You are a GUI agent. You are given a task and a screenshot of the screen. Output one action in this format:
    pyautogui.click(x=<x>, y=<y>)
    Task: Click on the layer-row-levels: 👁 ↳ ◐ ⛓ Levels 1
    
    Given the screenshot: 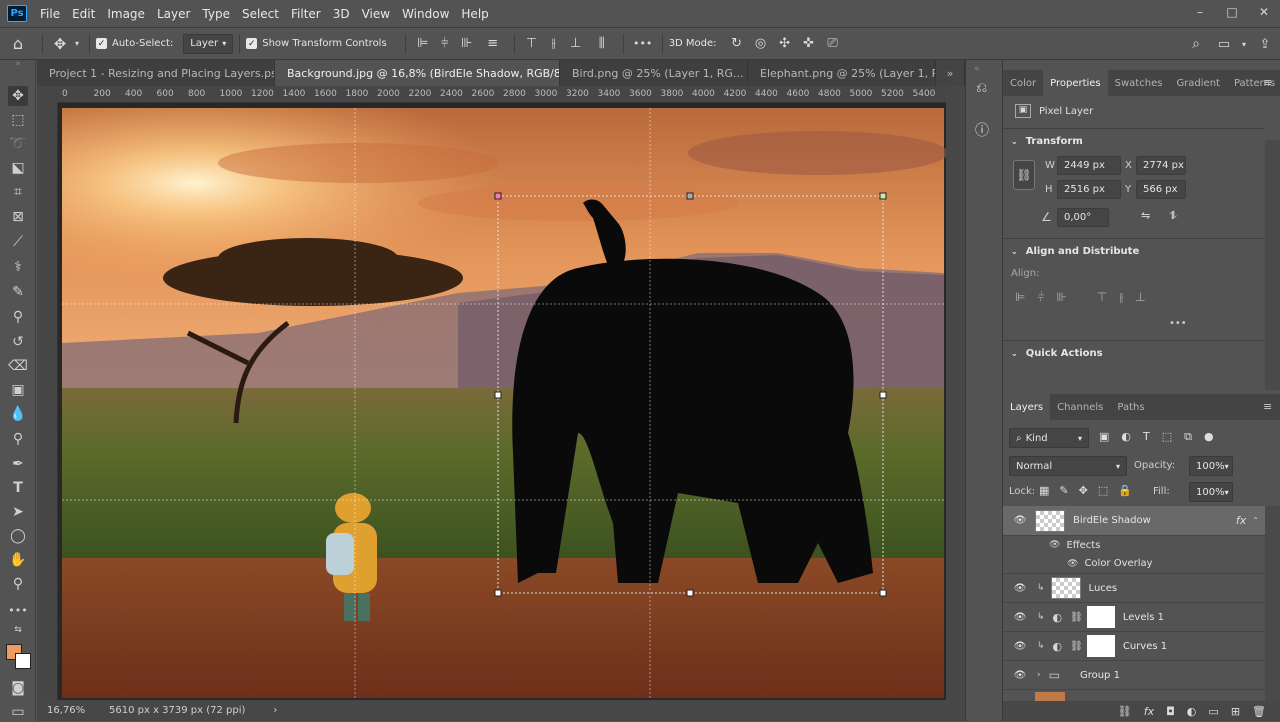 What is the action you would take?
    pyautogui.click(x=1134, y=617)
    